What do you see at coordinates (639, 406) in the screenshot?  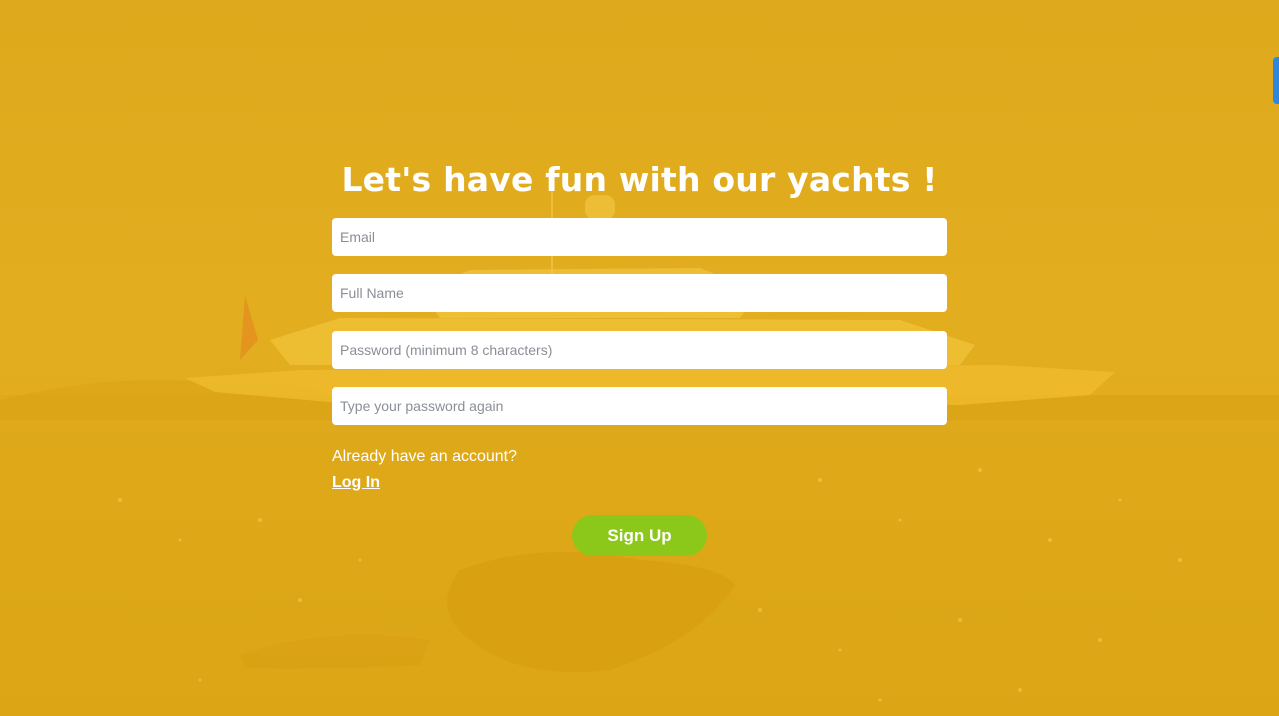 I see `confirm-password-field` at bounding box center [639, 406].